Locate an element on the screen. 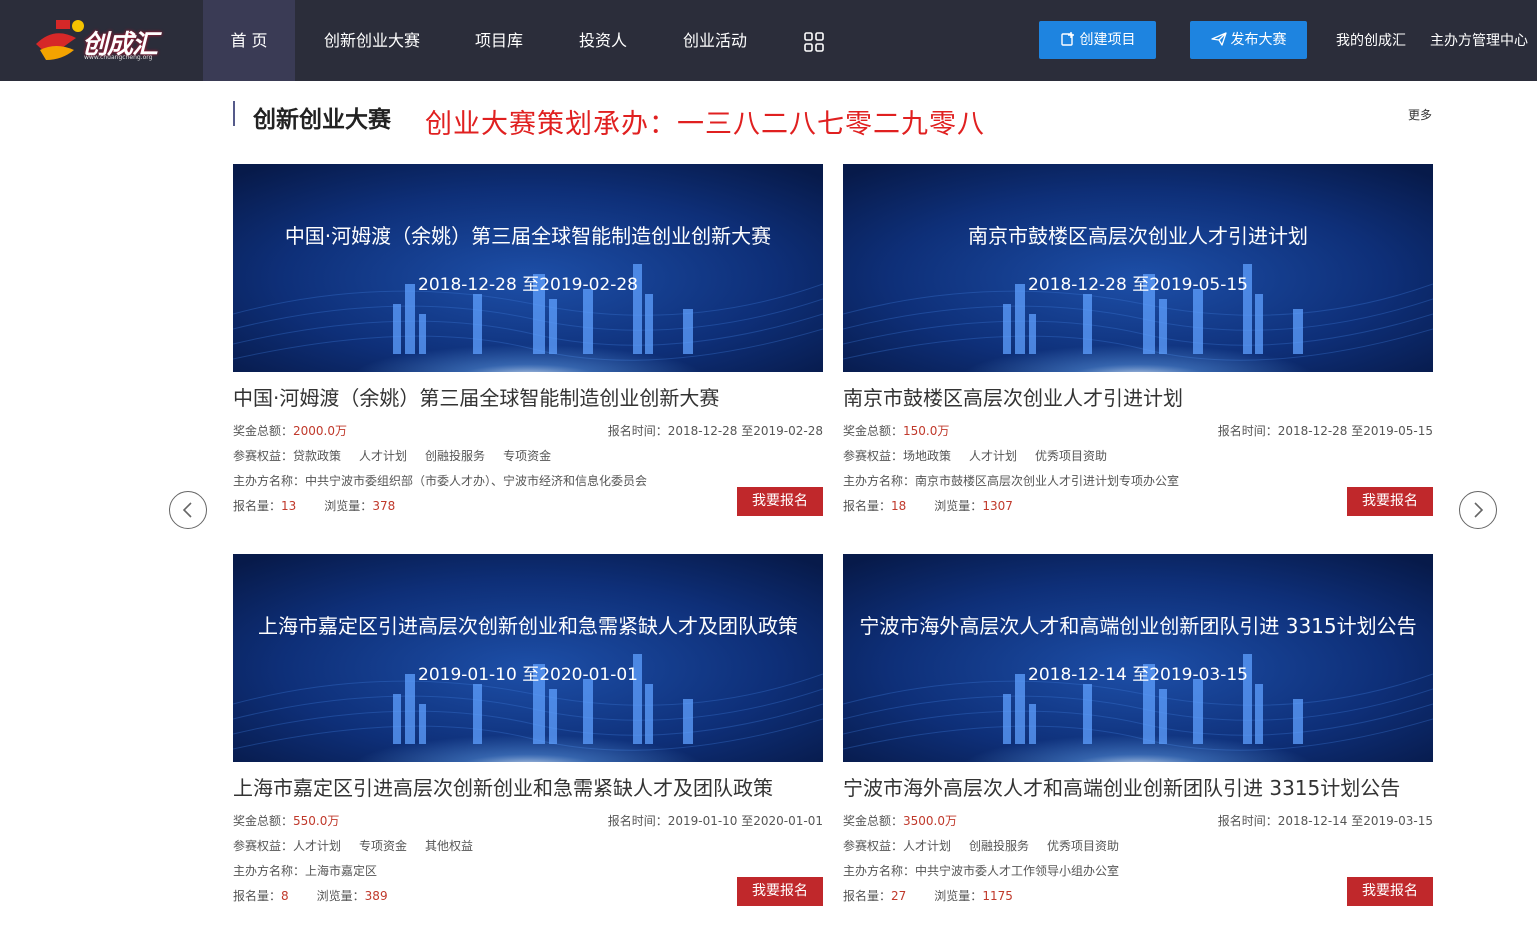  create-project-label: 创建项目 is located at coordinates (1107, 40).